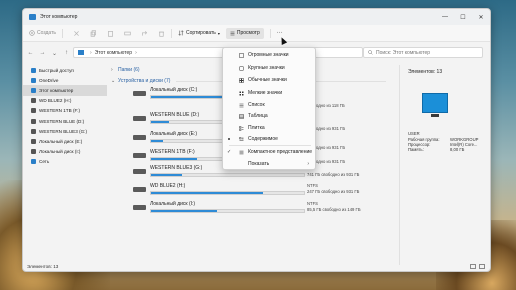 The height and width of the screenshot is (290, 516). What do you see at coordinates (174, 134) in the screenshot?
I see `drive-name: Локальный диск (E:)` at bounding box center [174, 134].